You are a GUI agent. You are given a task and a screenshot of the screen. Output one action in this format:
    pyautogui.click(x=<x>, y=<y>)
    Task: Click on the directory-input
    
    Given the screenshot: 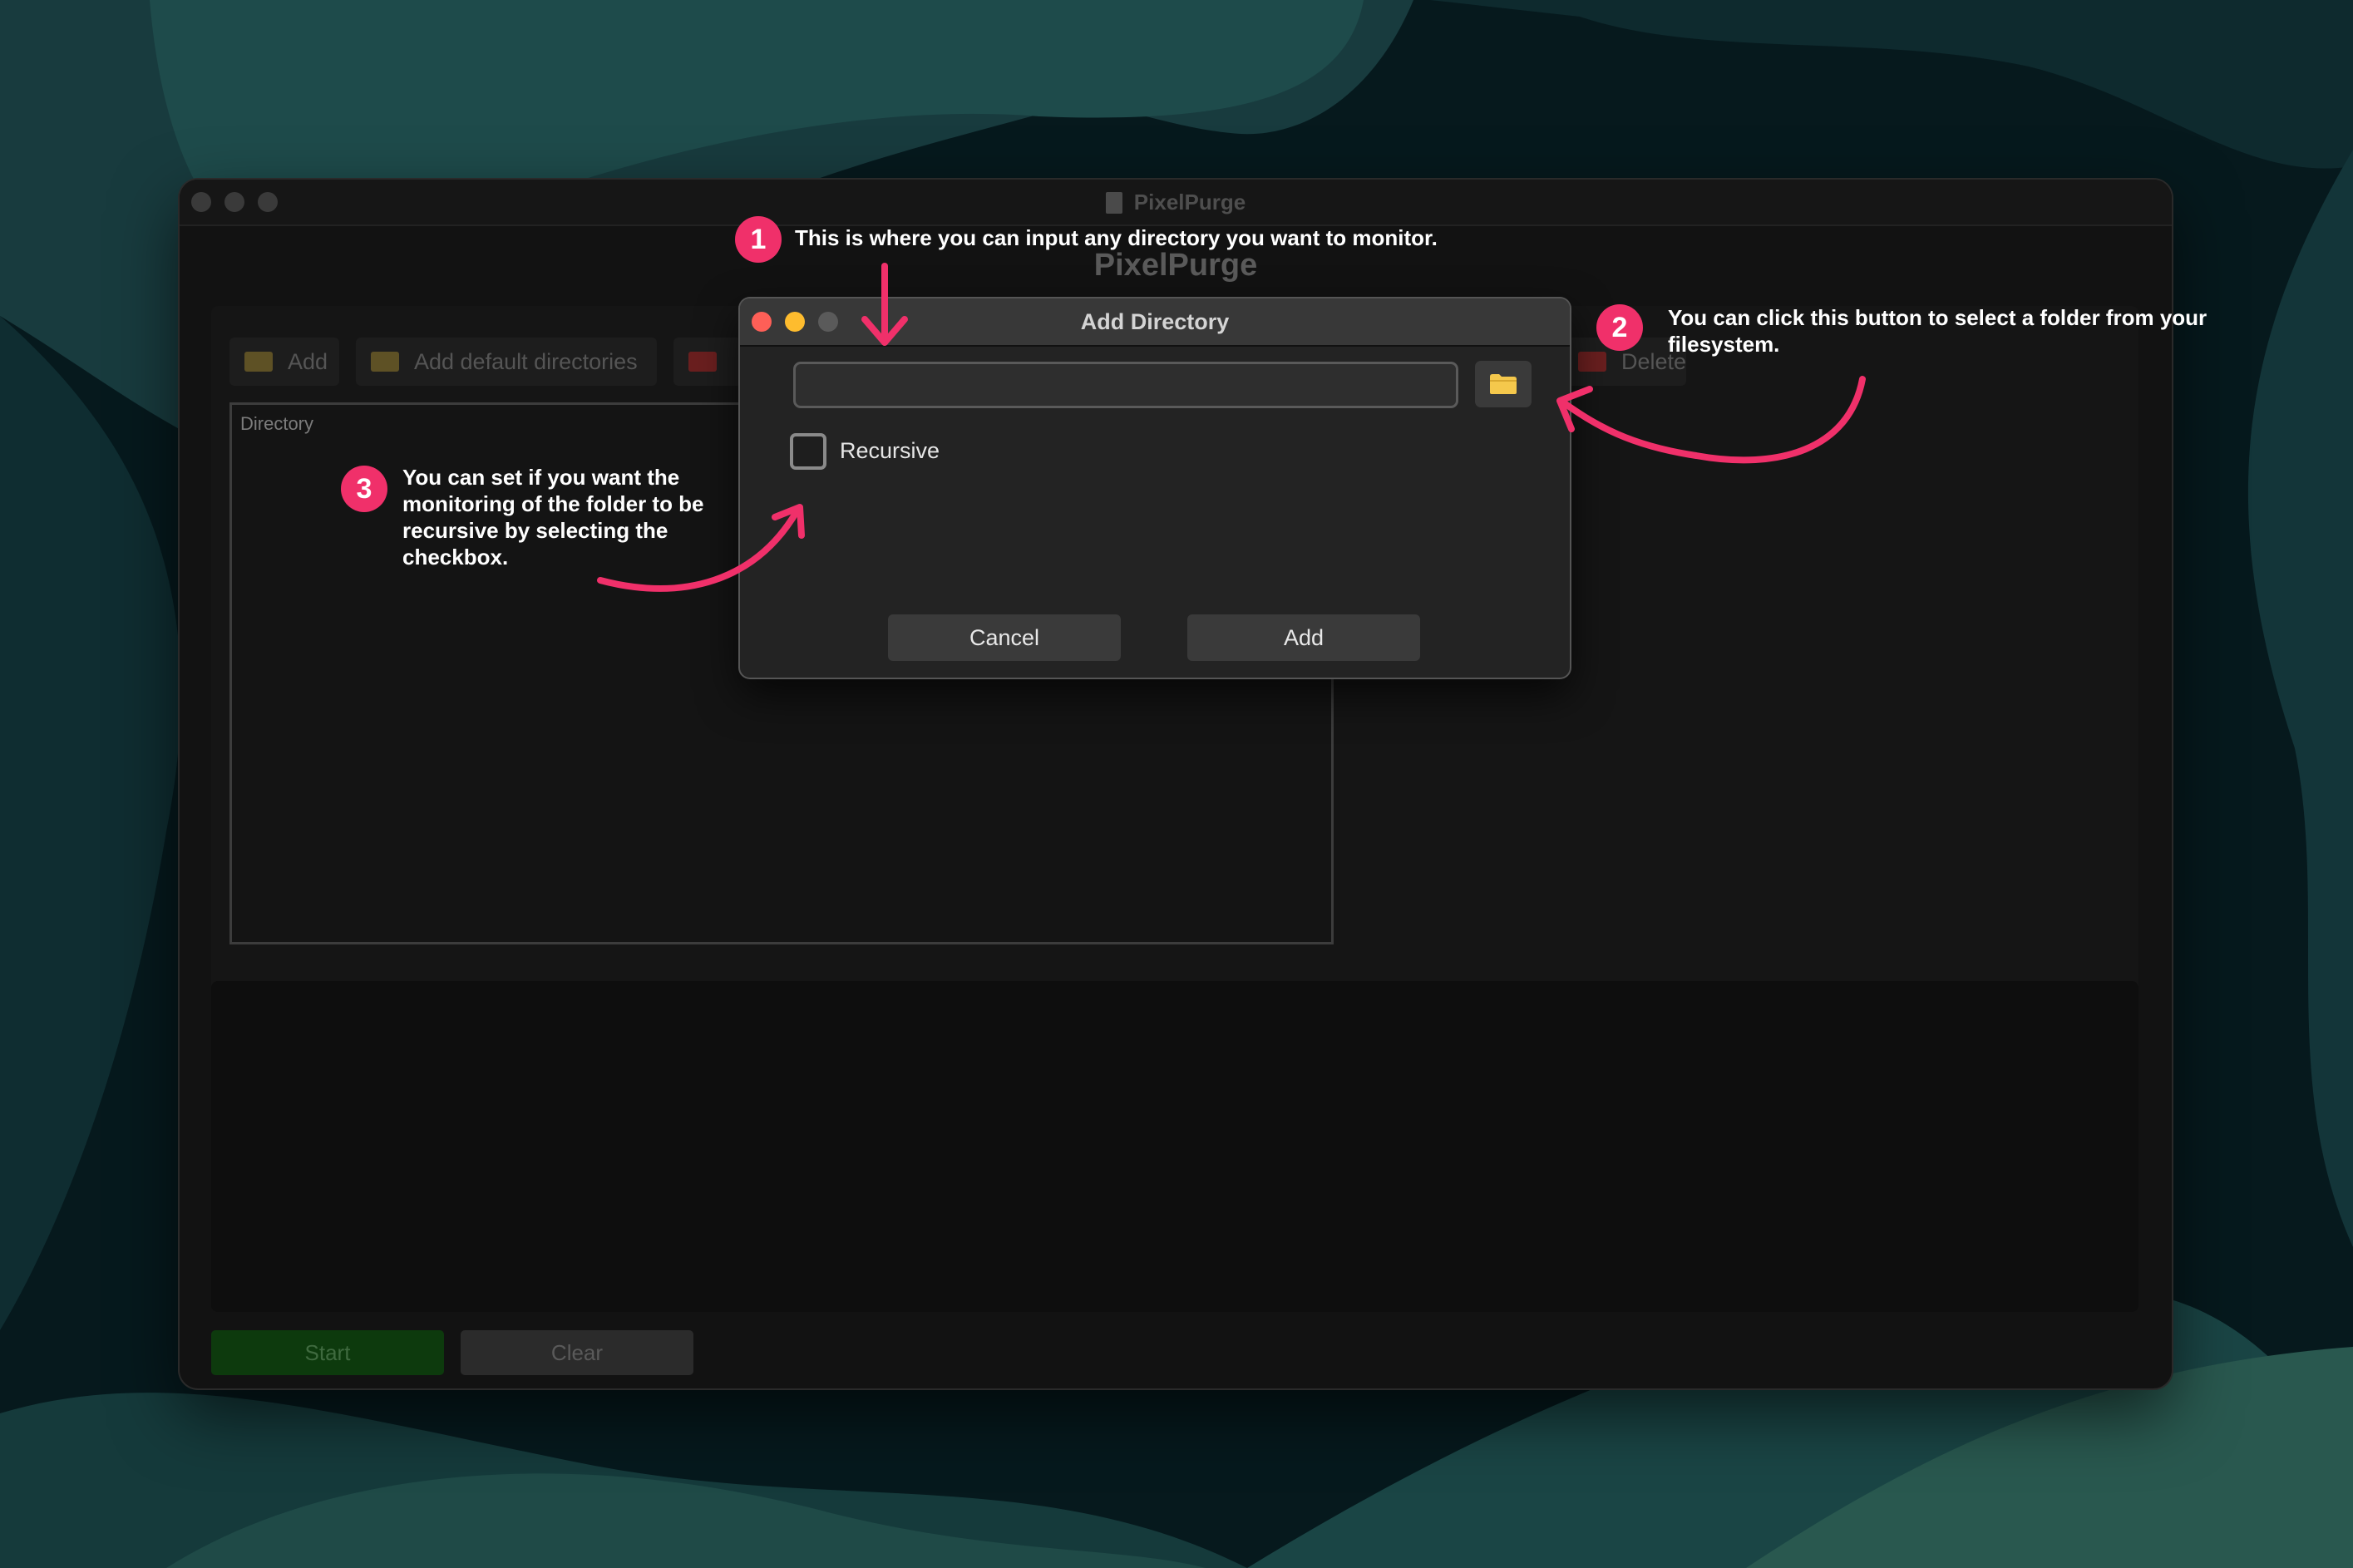 What is the action you would take?
    pyautogui.click(x=1125, y=385)
    